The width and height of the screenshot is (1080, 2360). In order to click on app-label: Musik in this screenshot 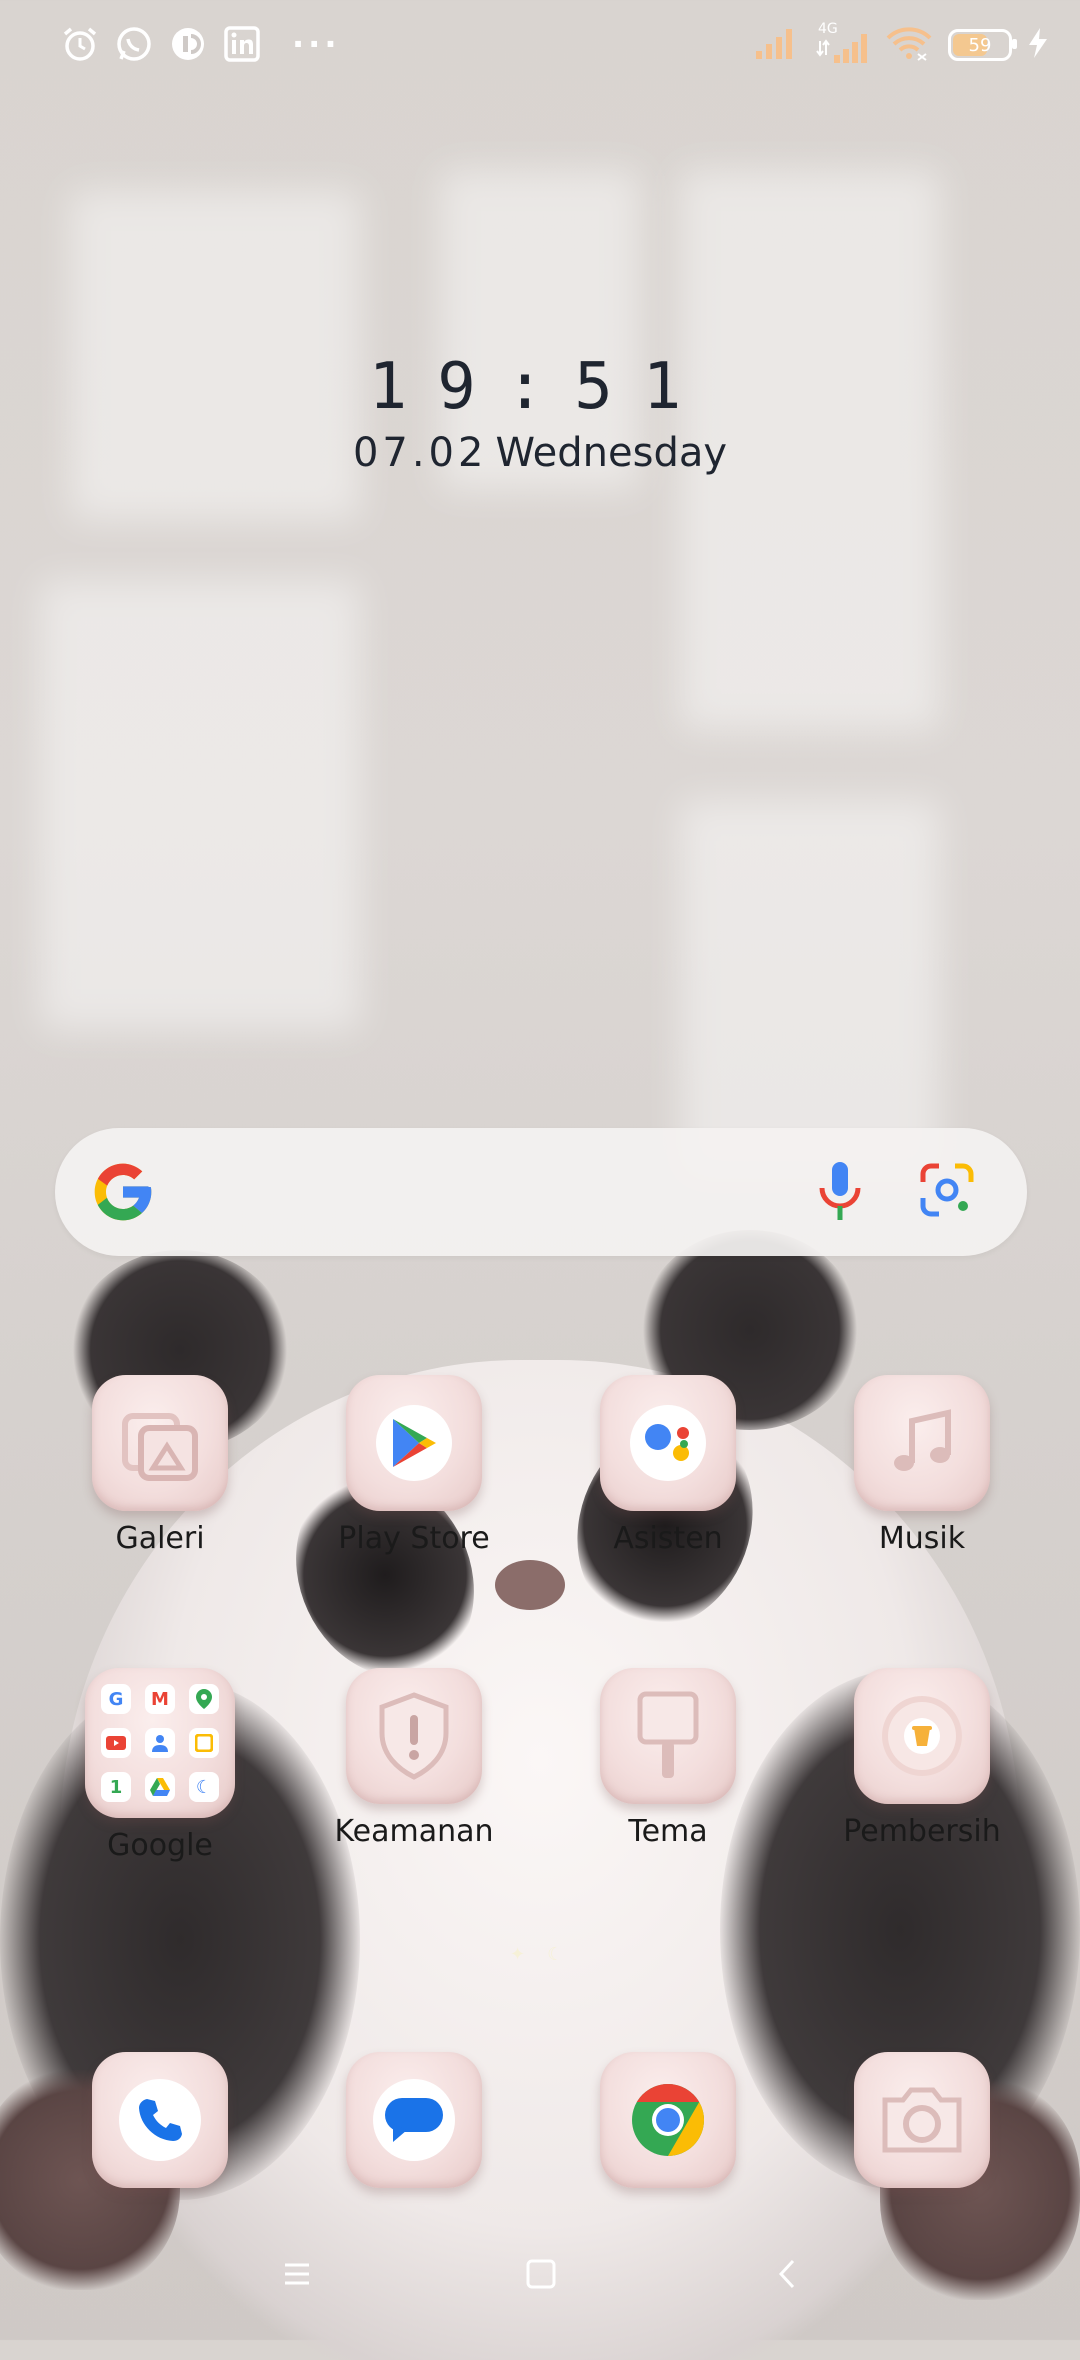, I will do `click(922, 1538)`.